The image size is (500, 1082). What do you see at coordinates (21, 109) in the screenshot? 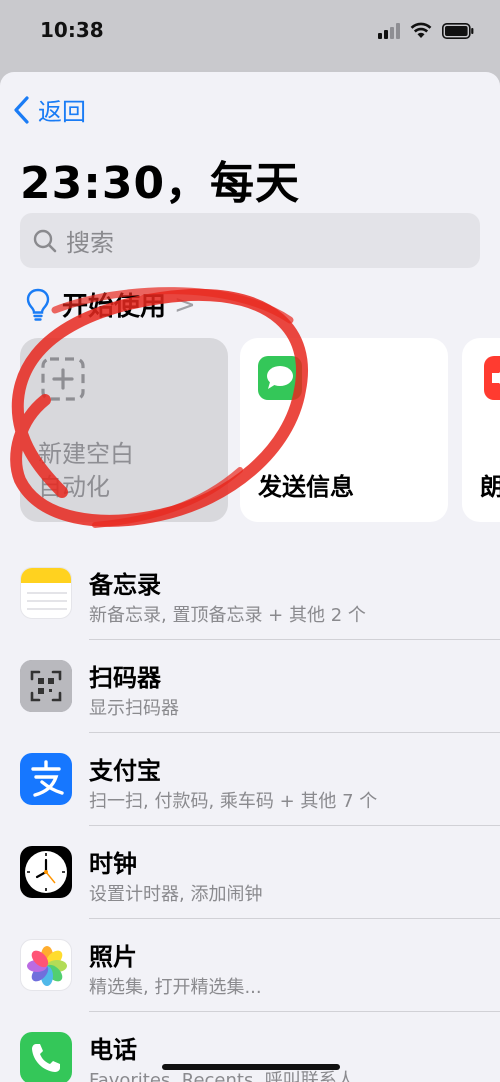
I see `chevron-left-icon` at bounding box center [21, 109].